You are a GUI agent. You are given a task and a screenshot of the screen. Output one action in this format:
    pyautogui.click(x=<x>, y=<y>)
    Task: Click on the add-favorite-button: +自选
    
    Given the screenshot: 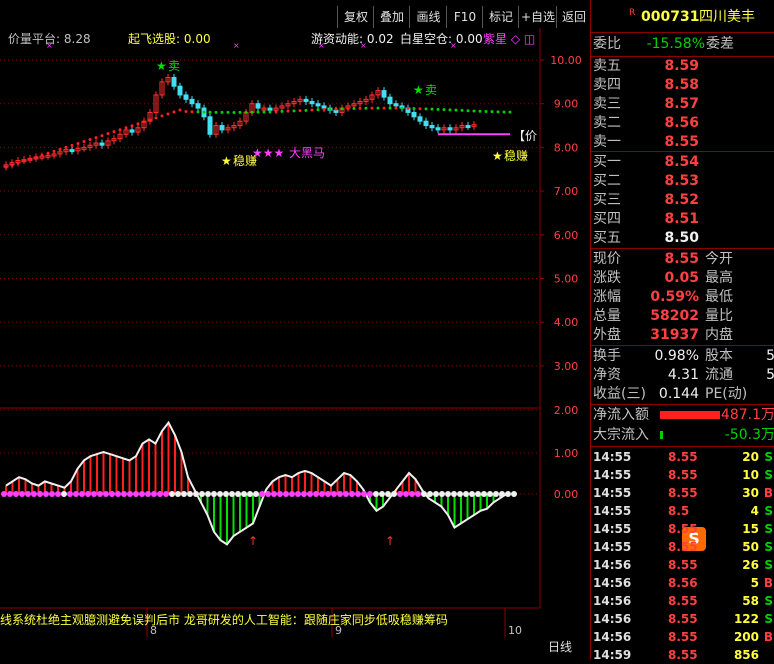 What is the action you would take?
    pyautogui.click(x=537, y=17)
    